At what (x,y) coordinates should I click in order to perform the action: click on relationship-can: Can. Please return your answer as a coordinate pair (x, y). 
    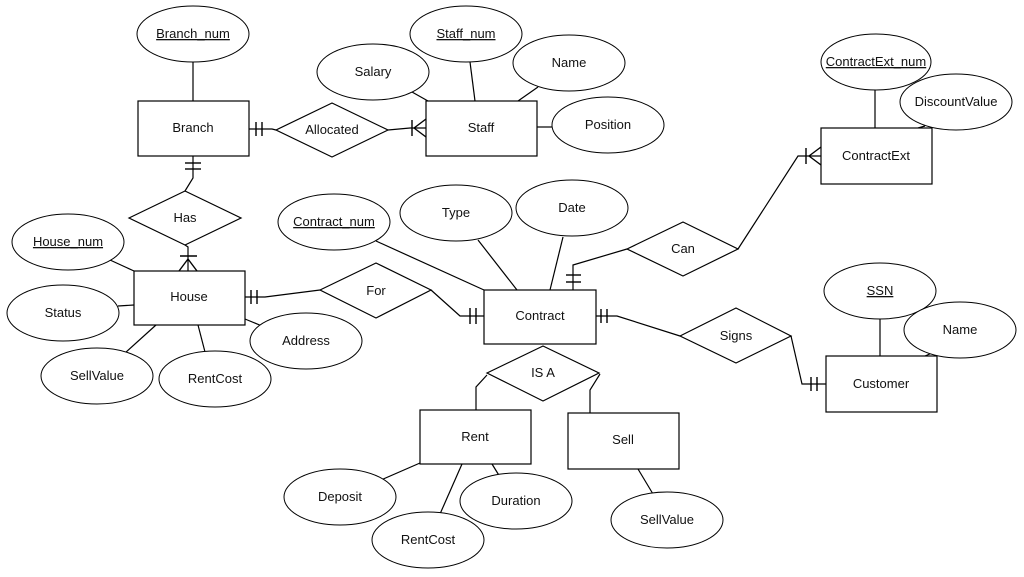
    Looking at the image, I should click on (682, 249).